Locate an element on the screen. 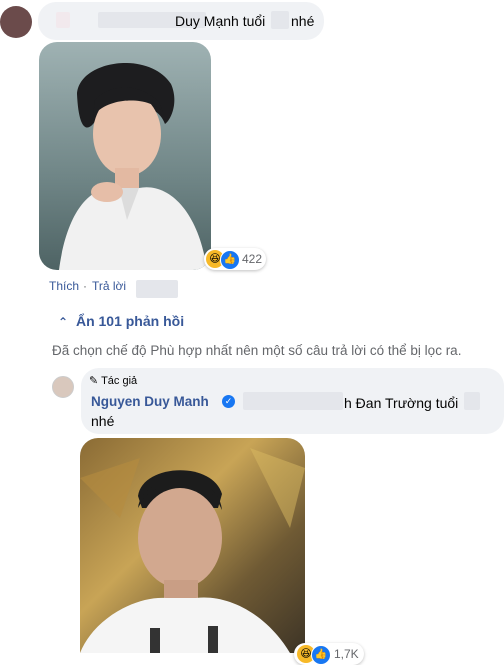 The image size is (504, 665). comment-text: Duy Mạnh tuổi is located at coordinates (220, 21).